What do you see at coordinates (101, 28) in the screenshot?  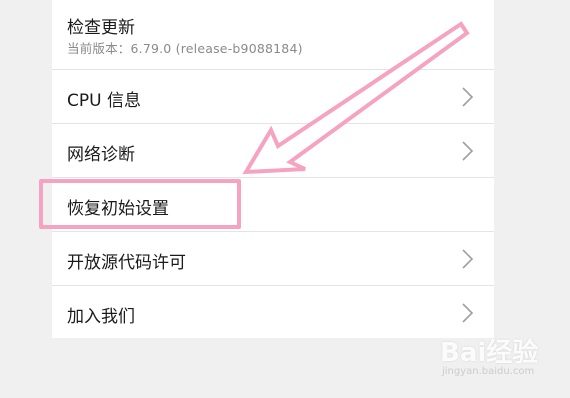 I see `check-update-label: 检查更新` at bounding box center [101, 28].